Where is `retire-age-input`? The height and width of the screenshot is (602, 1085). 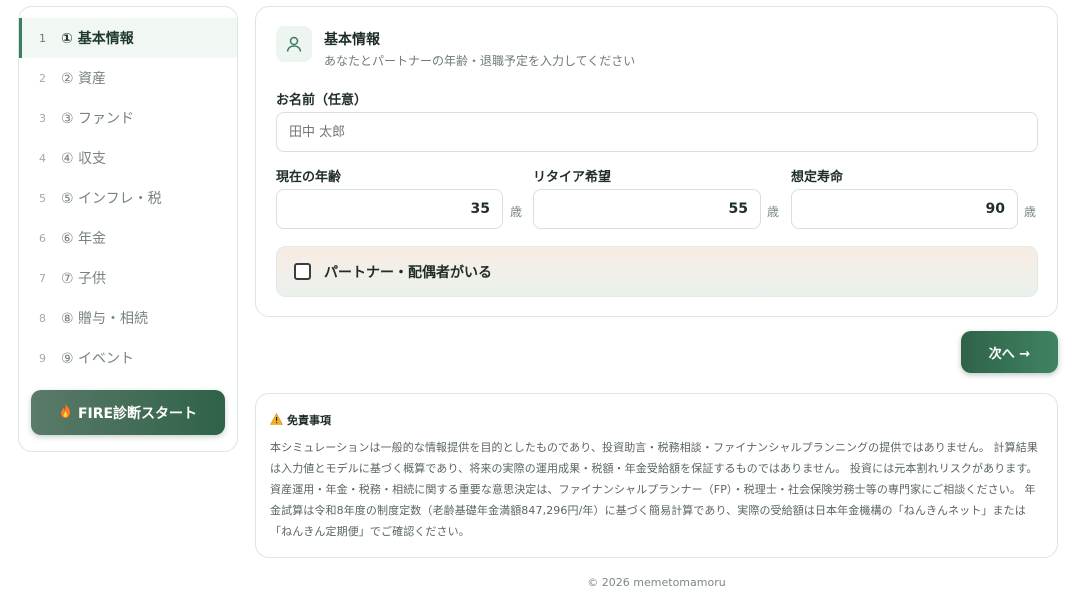
retire-age-input is located at coordinates (647, 209).